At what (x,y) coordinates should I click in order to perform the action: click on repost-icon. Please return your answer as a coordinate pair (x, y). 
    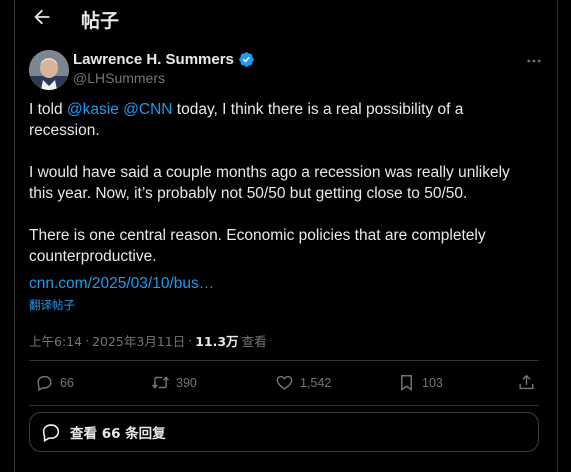
    Looking at the image, I should click on (160, 382).